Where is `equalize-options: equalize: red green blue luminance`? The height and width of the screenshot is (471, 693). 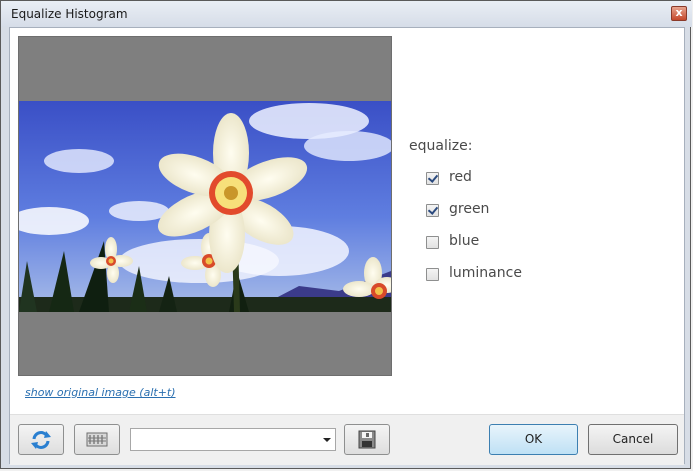 equalize-options: equalize: red green blue luminance is located at coordinates (465, 215).